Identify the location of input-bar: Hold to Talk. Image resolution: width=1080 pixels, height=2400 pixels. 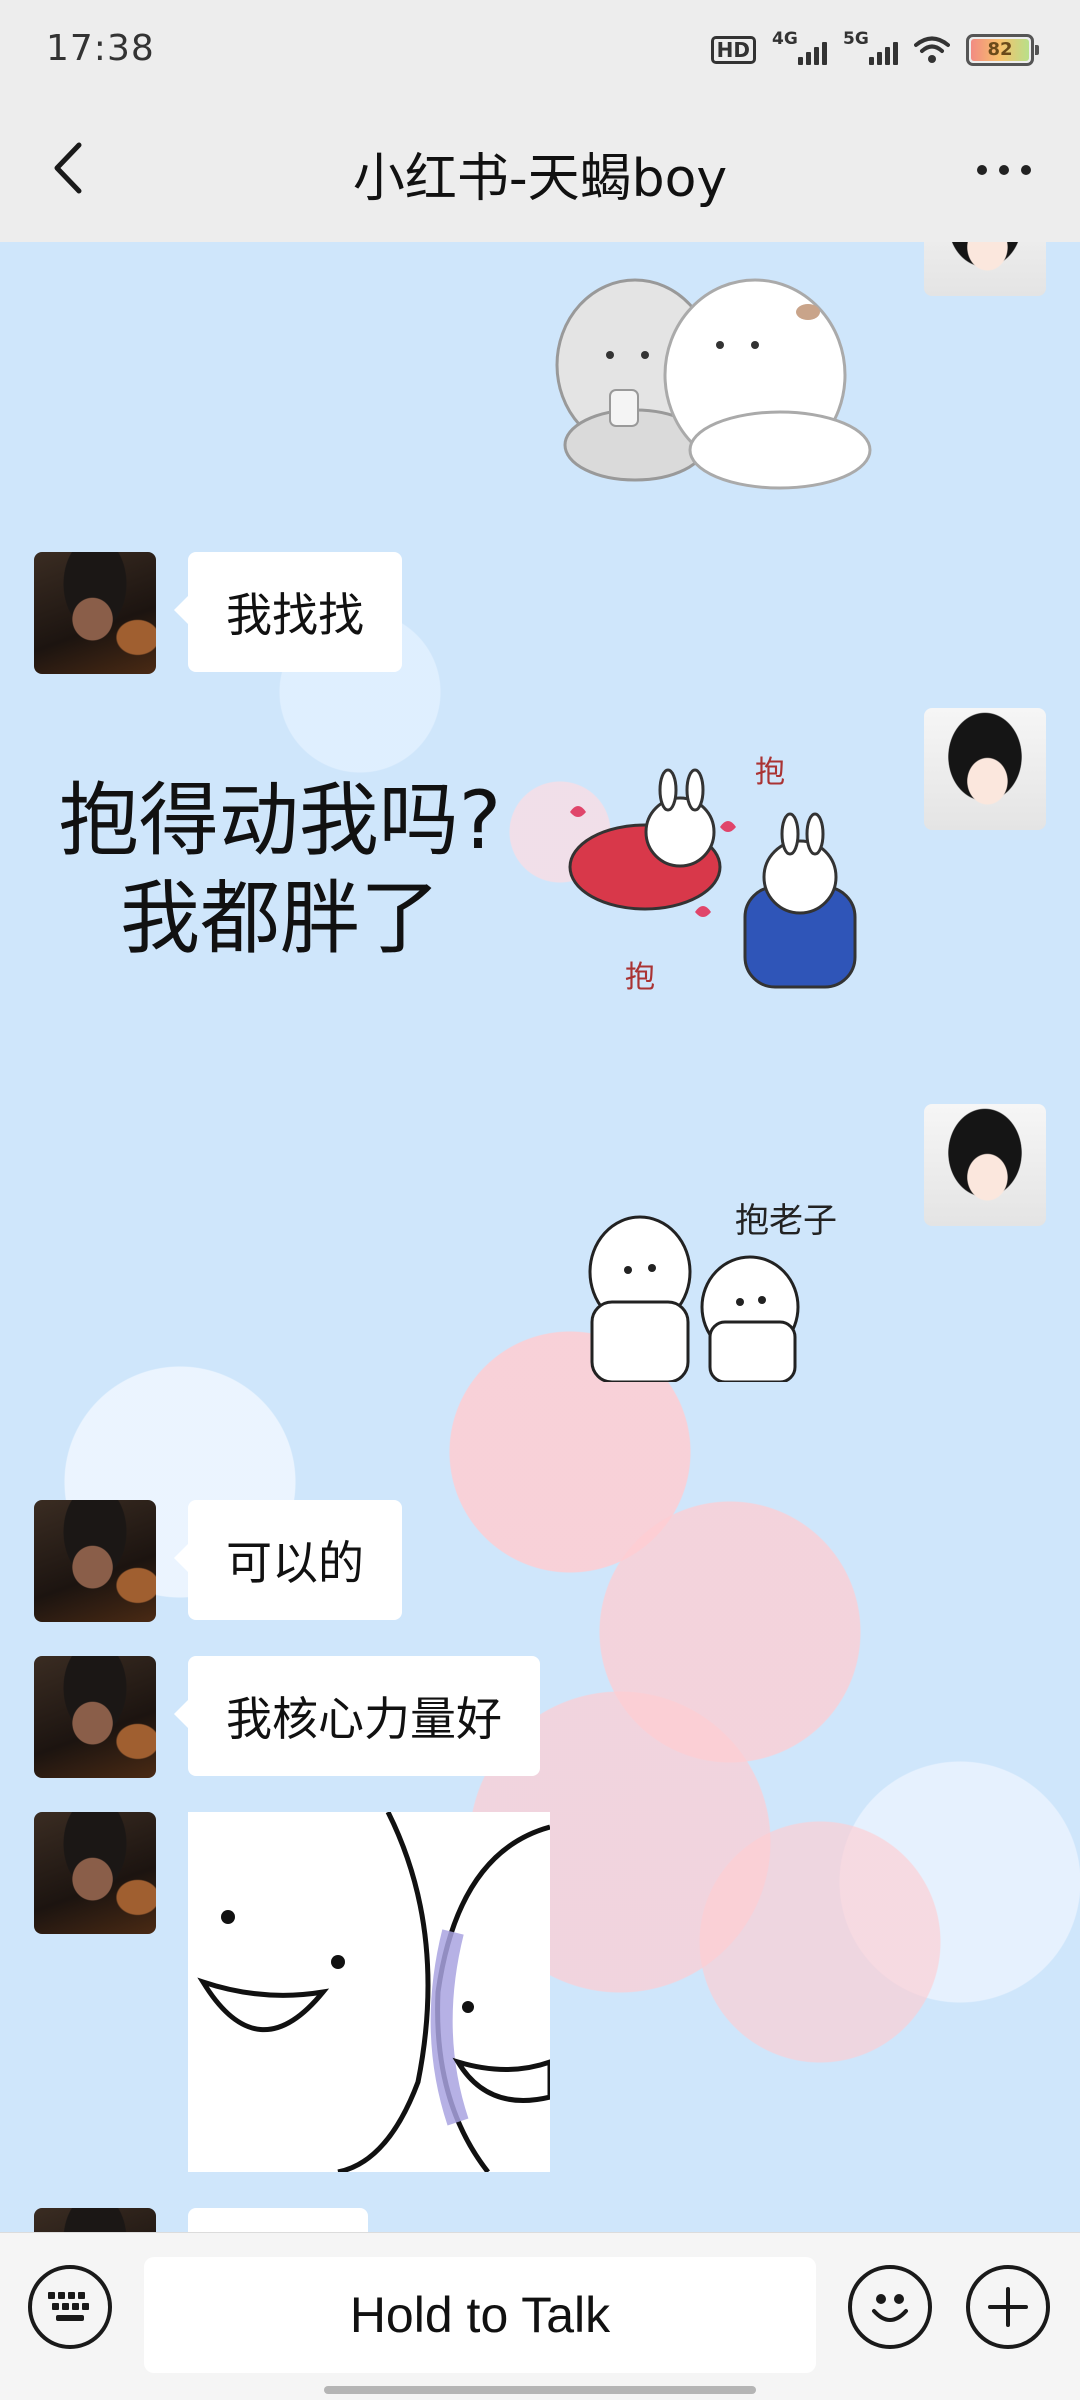
(540, 2316).